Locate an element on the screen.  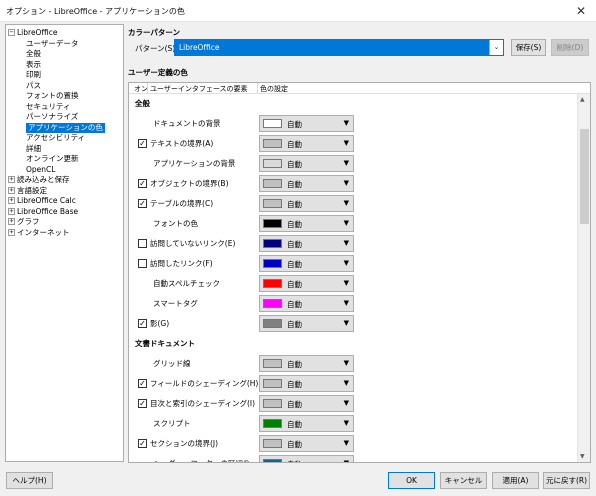
element-label: アプリケーションの背景 is located at coordinates (194, 163).